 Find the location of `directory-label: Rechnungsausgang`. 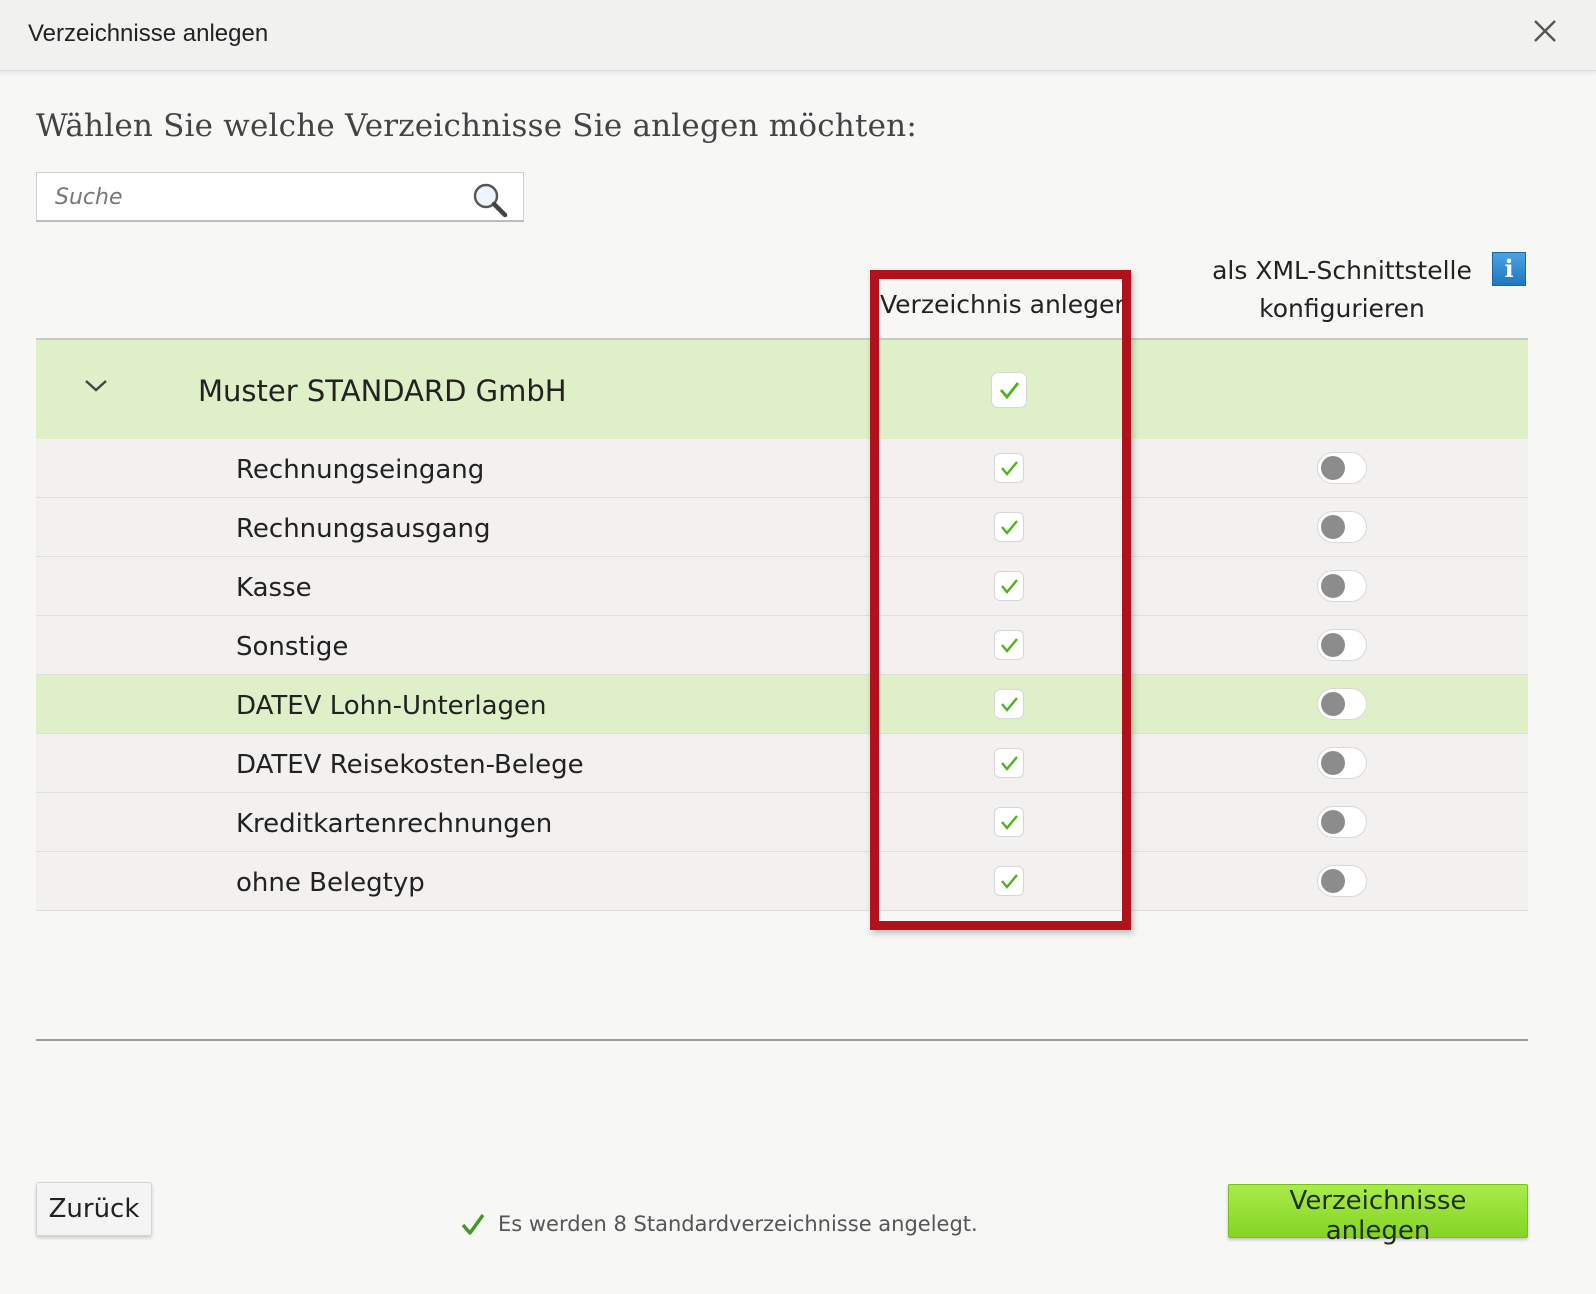

directory-label: Rechnungsausgang is located at coordinates (363, 529).